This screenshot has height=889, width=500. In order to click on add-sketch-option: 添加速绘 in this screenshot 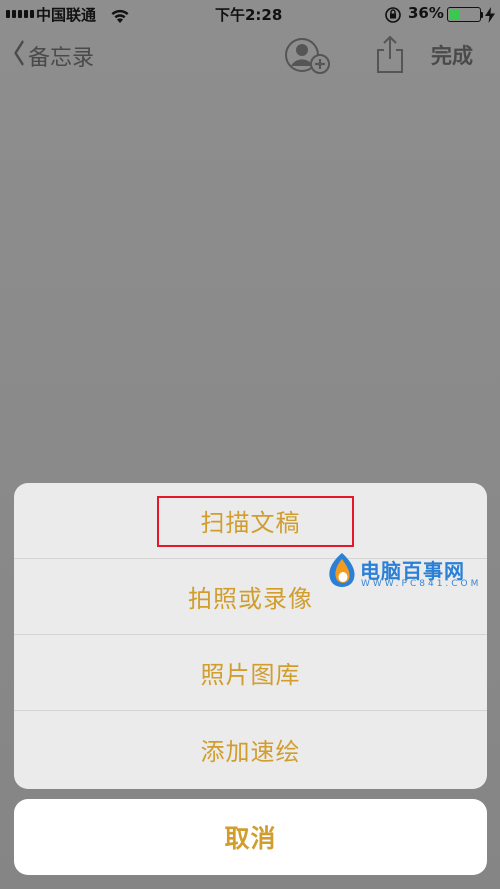, I will do `click(250, 749)`.